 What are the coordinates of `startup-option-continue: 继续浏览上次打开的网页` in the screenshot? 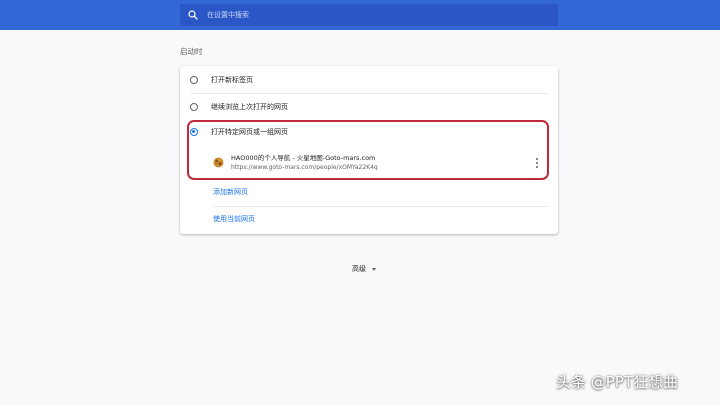 It's located at (369, 106).